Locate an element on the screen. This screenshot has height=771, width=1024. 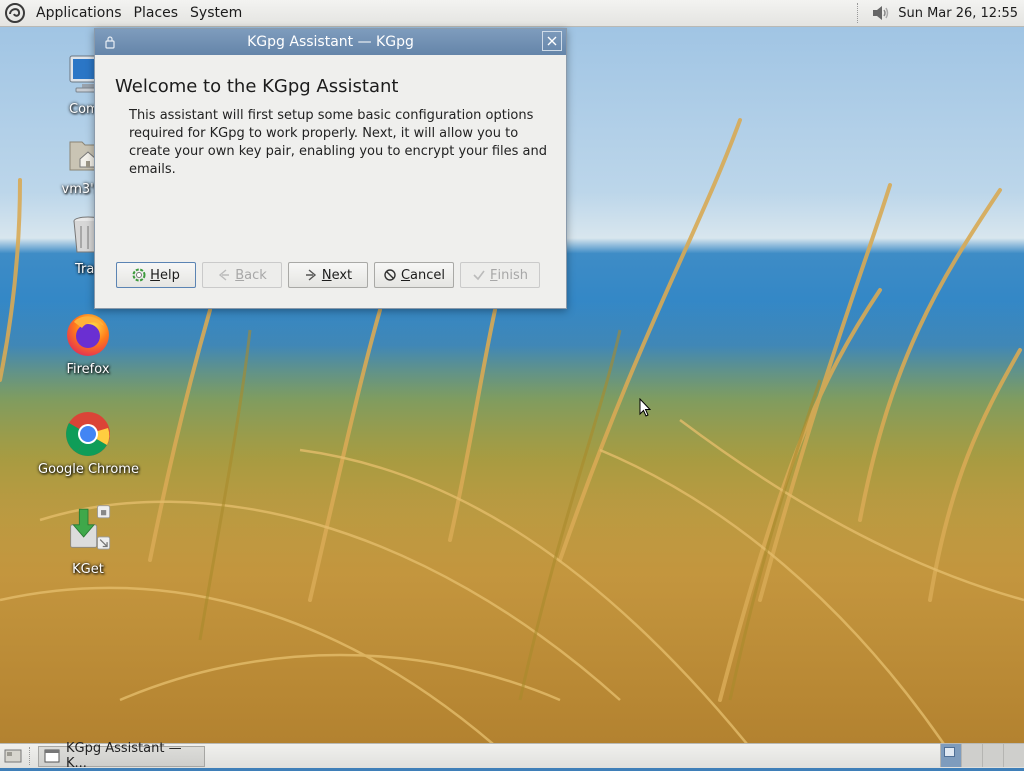
close-button is located at coordinates (552, 41).